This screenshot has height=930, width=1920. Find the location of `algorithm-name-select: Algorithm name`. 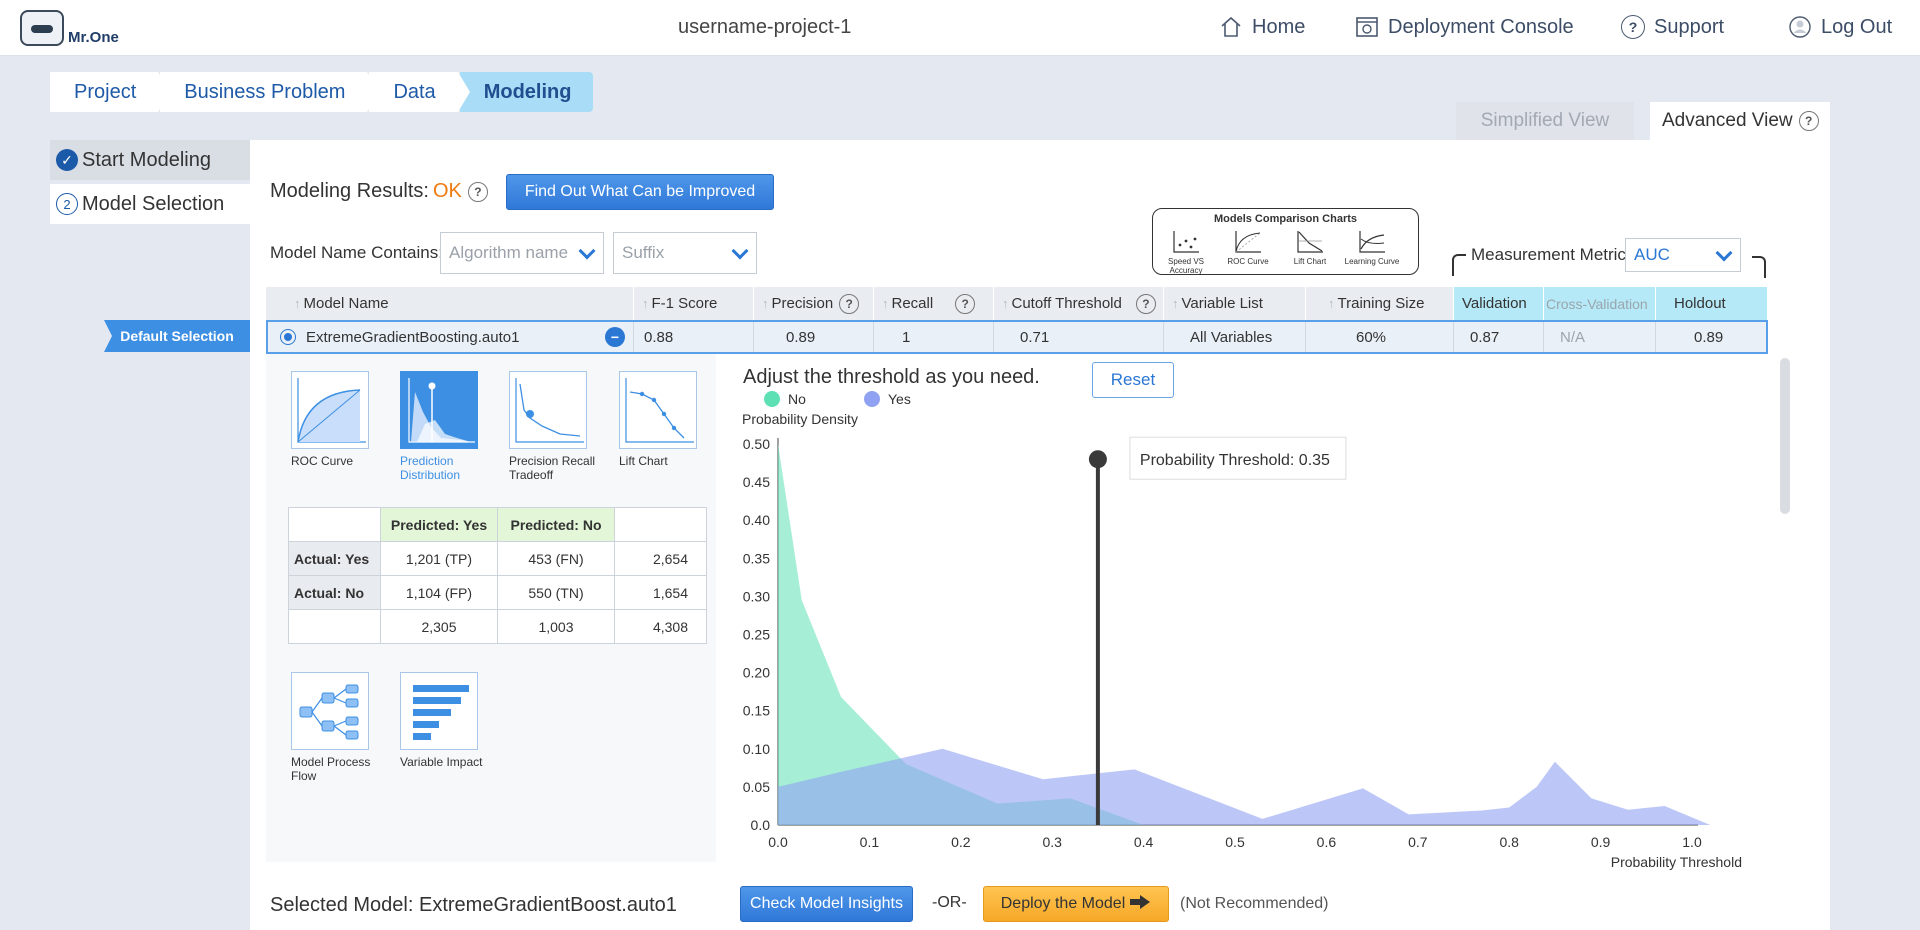

algorithm-name-select: Algorithm name is located at coordinates (522, 253).